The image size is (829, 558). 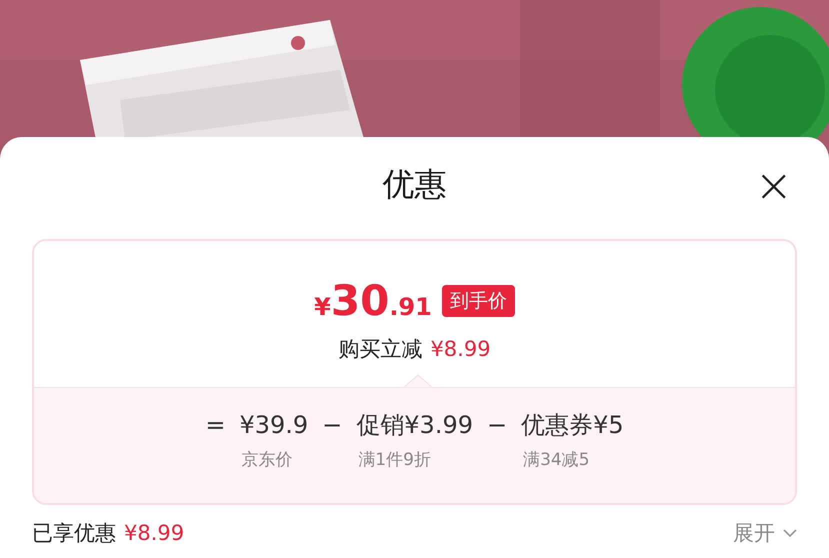 What do you see at coordinates (267, 460) in the screenshot?
I see `breakdown-note: 京东价` at bounding box center [267, 460].